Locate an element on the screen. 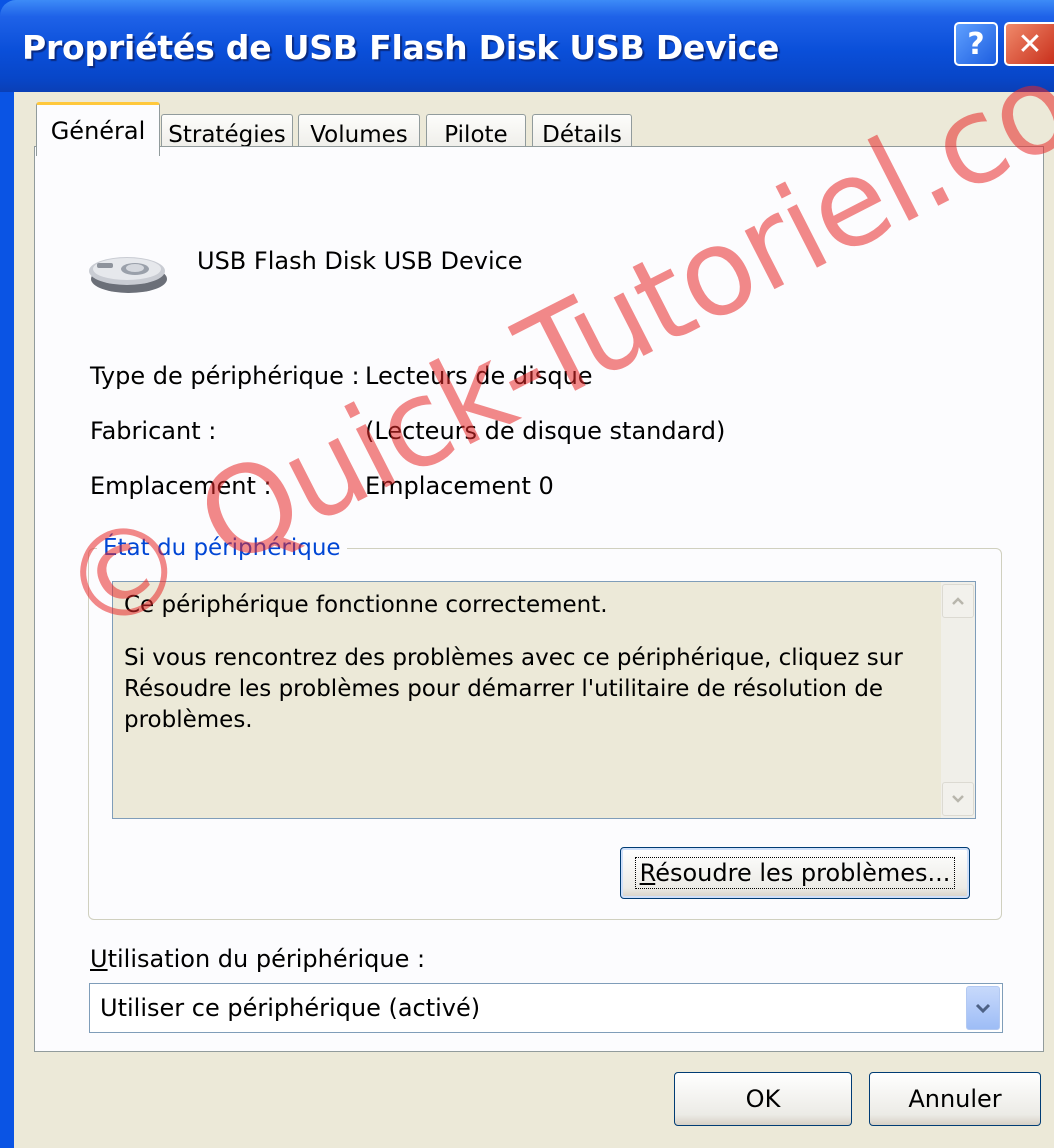 The height and width of the screenshot is (1148, 1054). status-scrollbar is located at coordinates (958, 700).